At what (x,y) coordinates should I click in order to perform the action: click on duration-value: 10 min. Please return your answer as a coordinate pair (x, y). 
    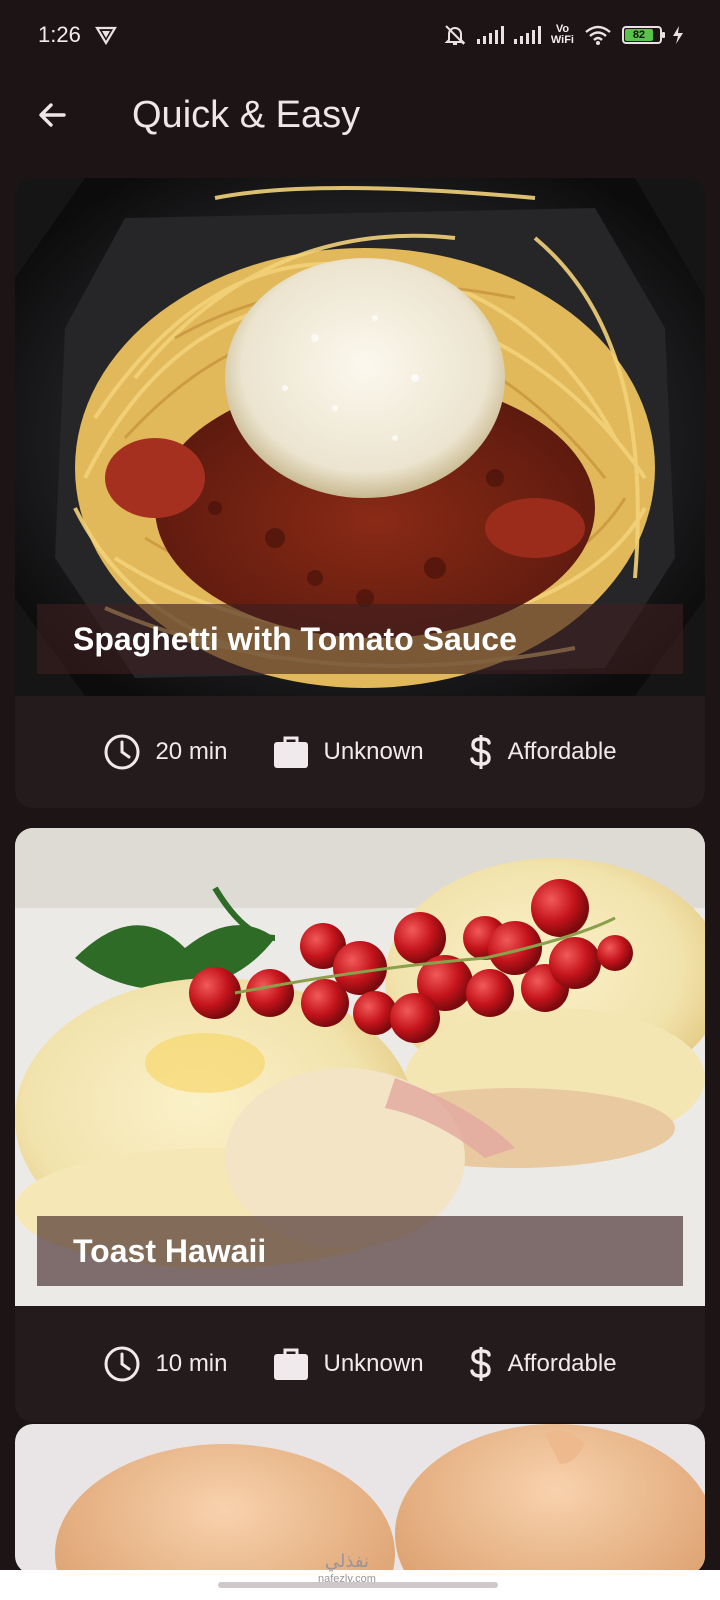
    Looking at the image, I should click on (191, 1363).